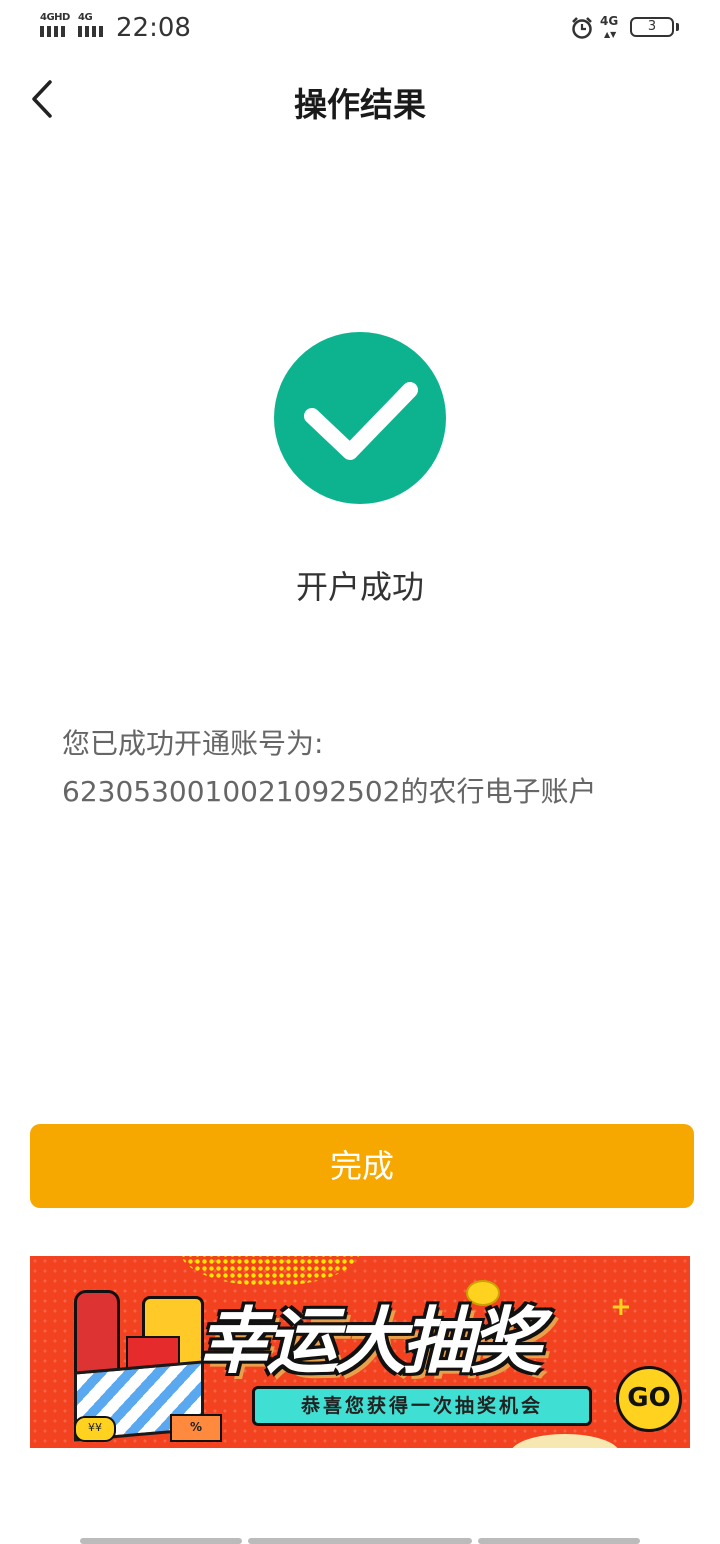 This screenshot has width=720, height=1544. What do you see at coordinates (329, 791) in the screenshot?
I see `result-message-line2: 6230530010021092502的农行电子账户` at bounding box center [329, 791].